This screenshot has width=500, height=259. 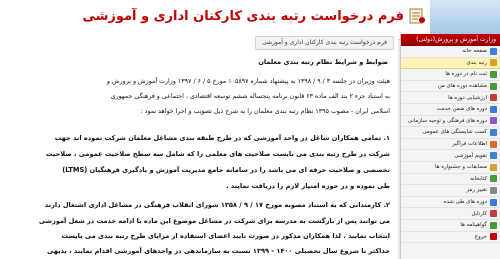 What do you see at coordinates (469, 144) in the screenshot?
I see `sidebar-item-label: اطلاعات فراگیر` at bounding box center [469, 144].